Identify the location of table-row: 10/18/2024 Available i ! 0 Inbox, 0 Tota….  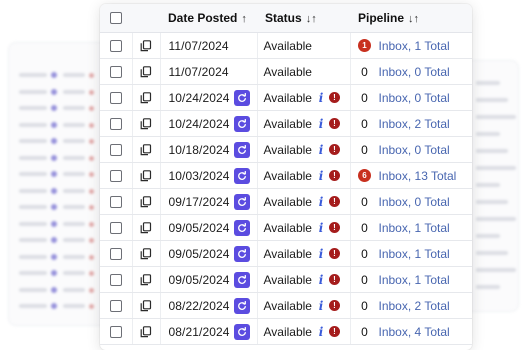
(286, 149).